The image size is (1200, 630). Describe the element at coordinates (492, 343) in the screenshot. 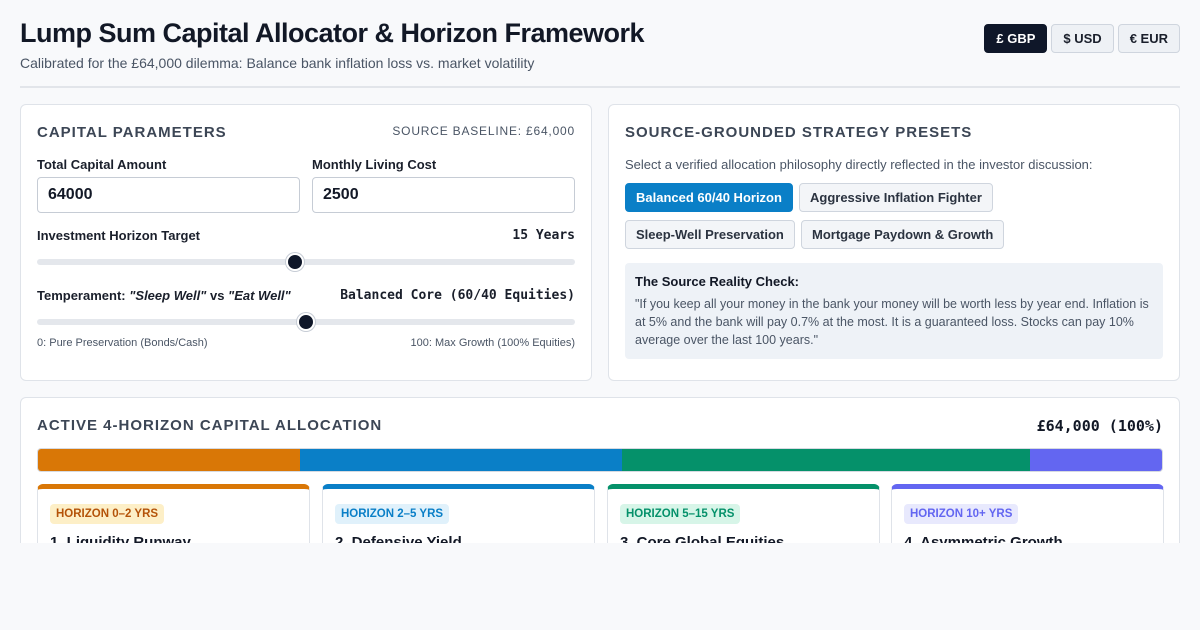

I see `scale-max-label: 100: Max Growth (100% Equities)` at that location.